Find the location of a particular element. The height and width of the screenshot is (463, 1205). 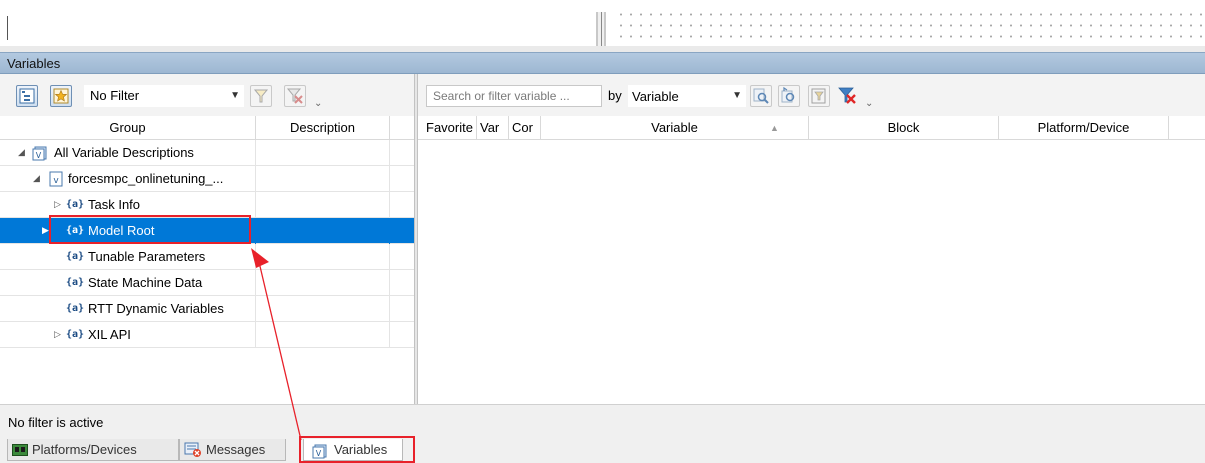

by-label: by is located at coordinates (615, 95).